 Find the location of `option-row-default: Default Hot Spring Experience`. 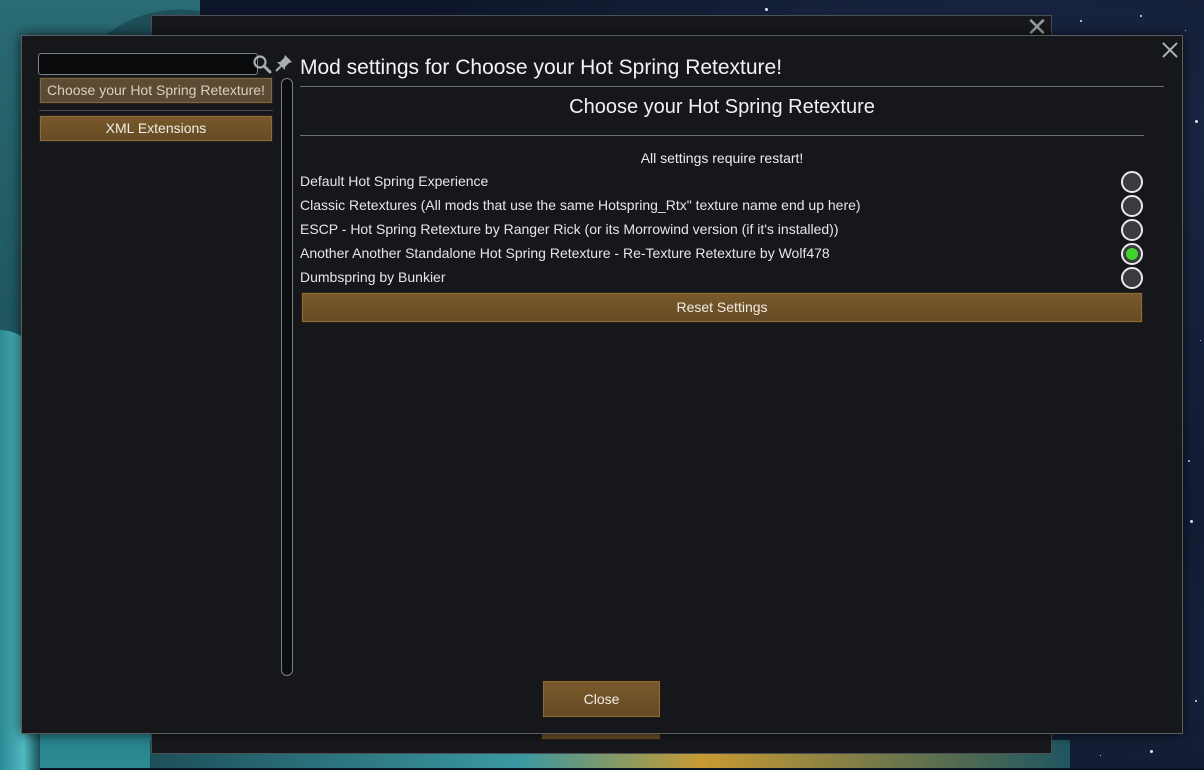

option-row-default: Default Hot Spring Experience is located at coordinates (722, 182).